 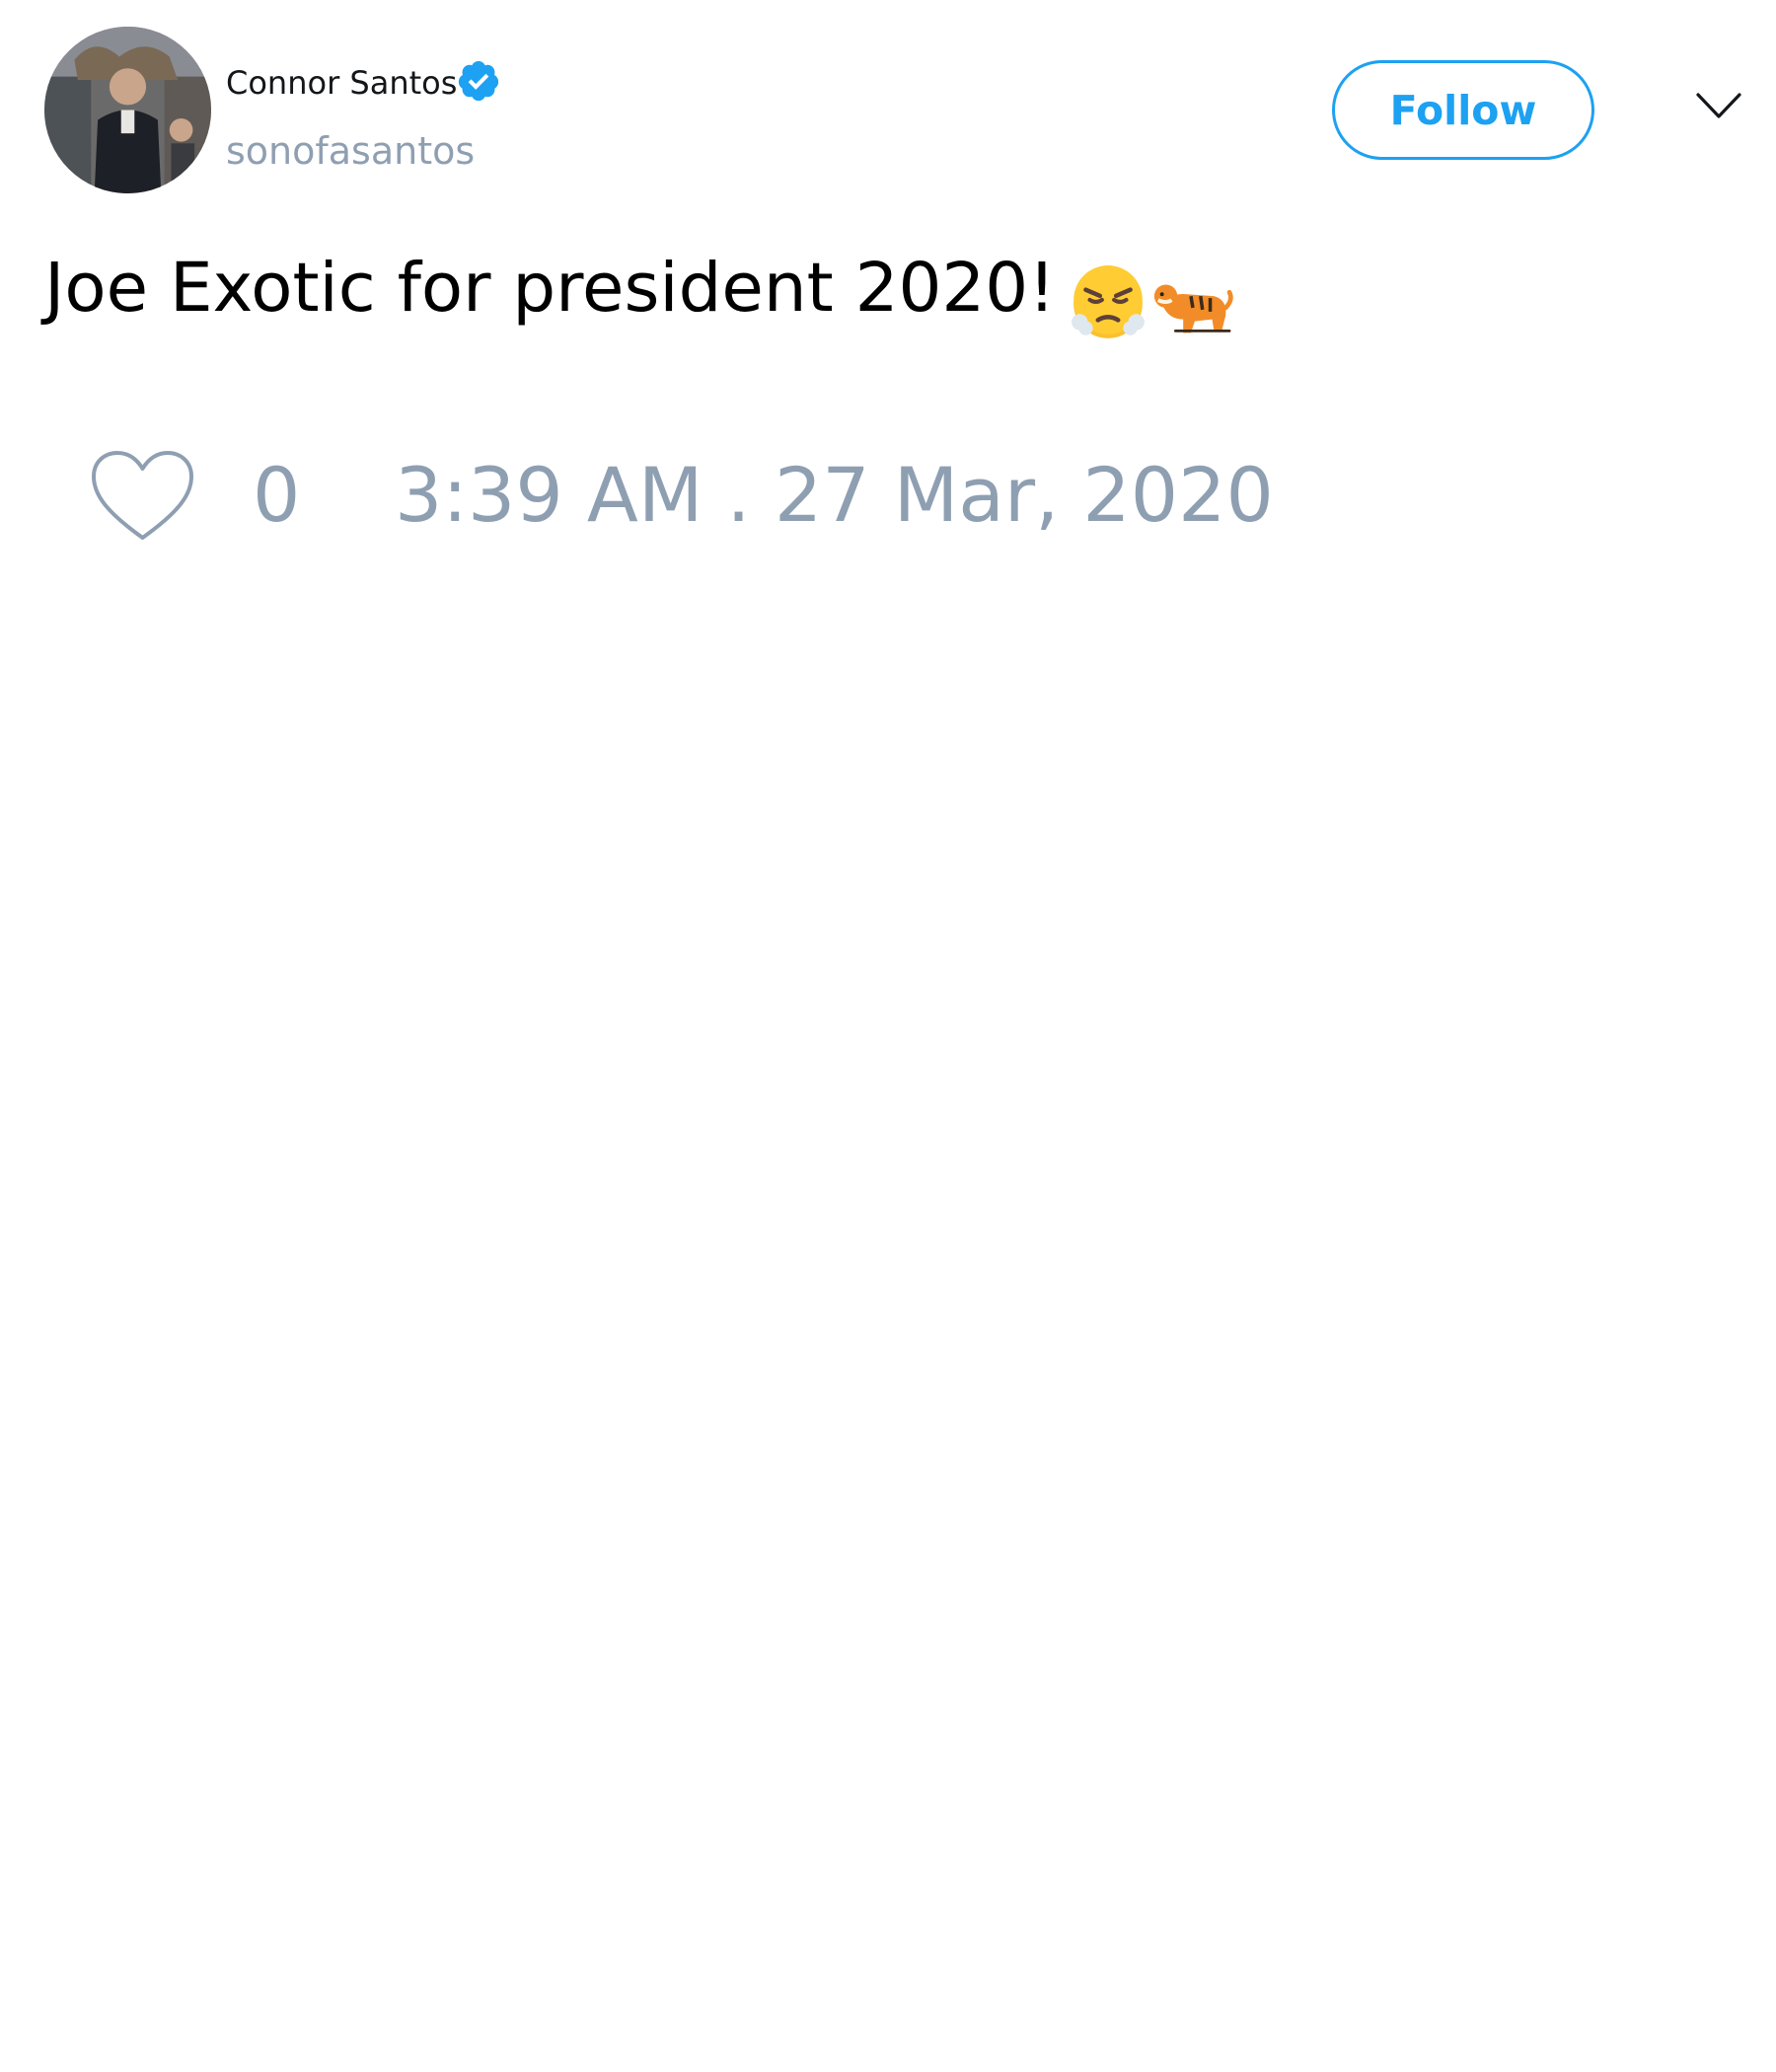 I want to click on chevron-down-icon, so click(x=1719, y=106).